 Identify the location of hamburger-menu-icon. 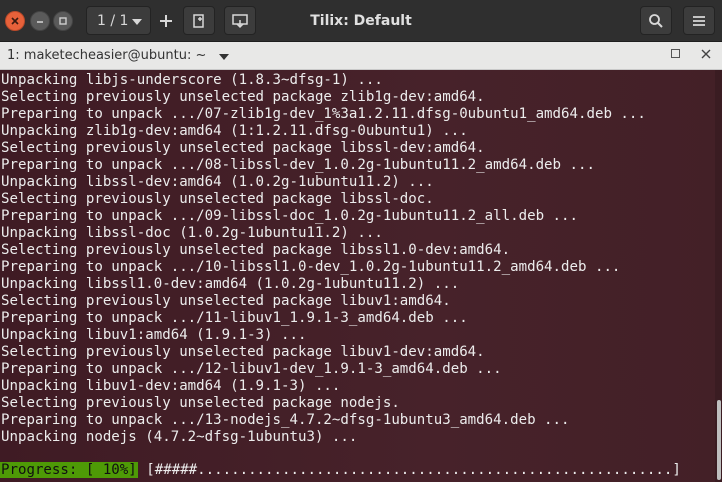
(699, 20).